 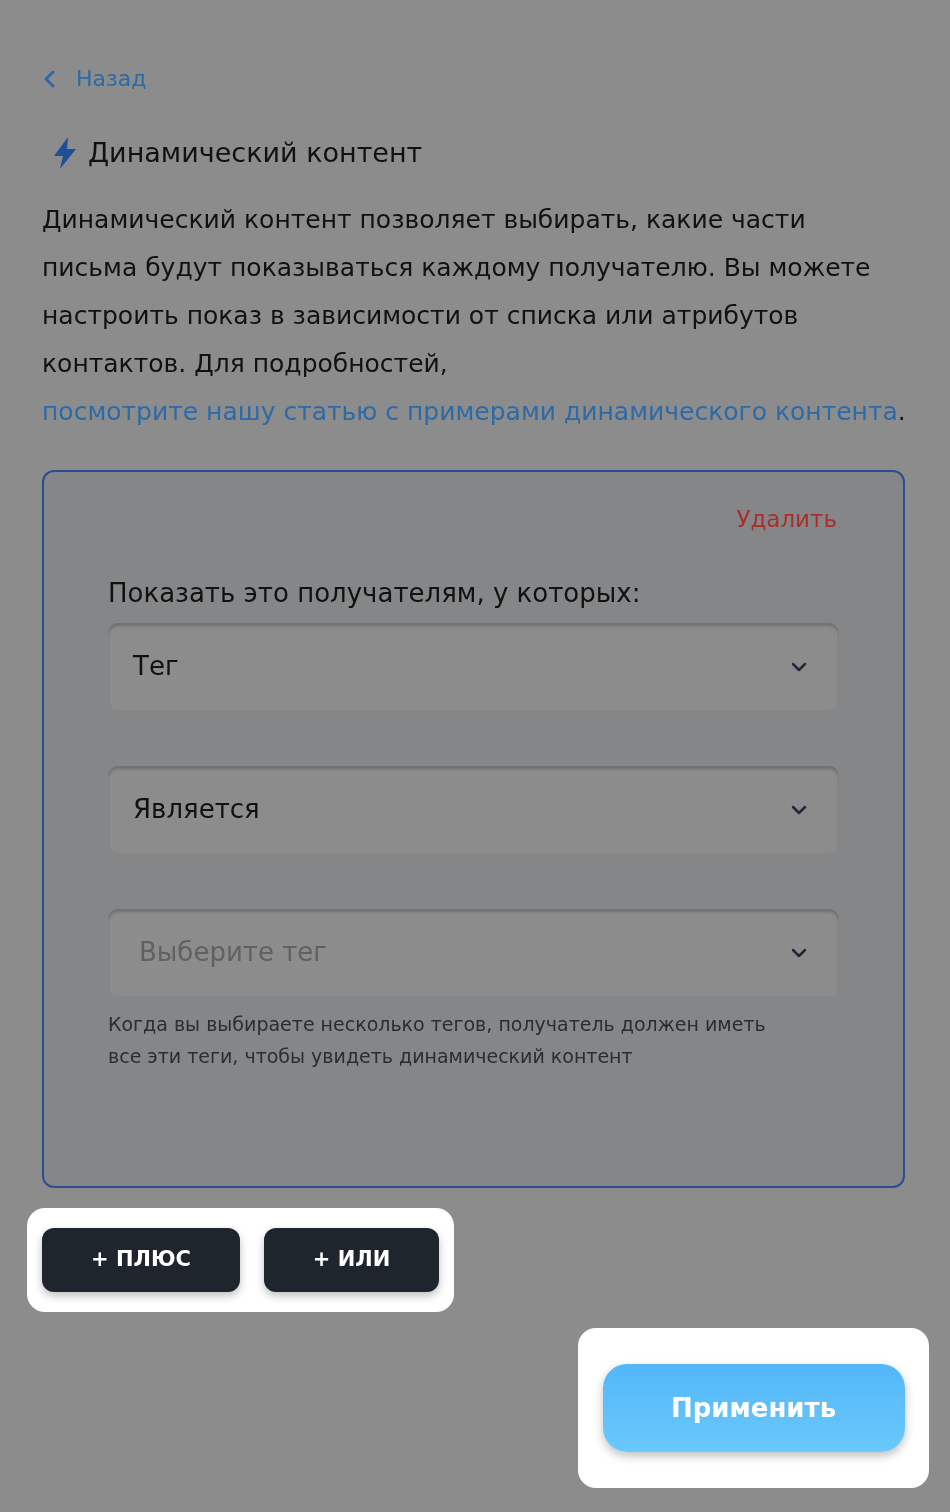 What do you see at coordinates (753, 1408) in the screenshot?
I see `apply-button: Применить` at bounding box center [753, 1408].